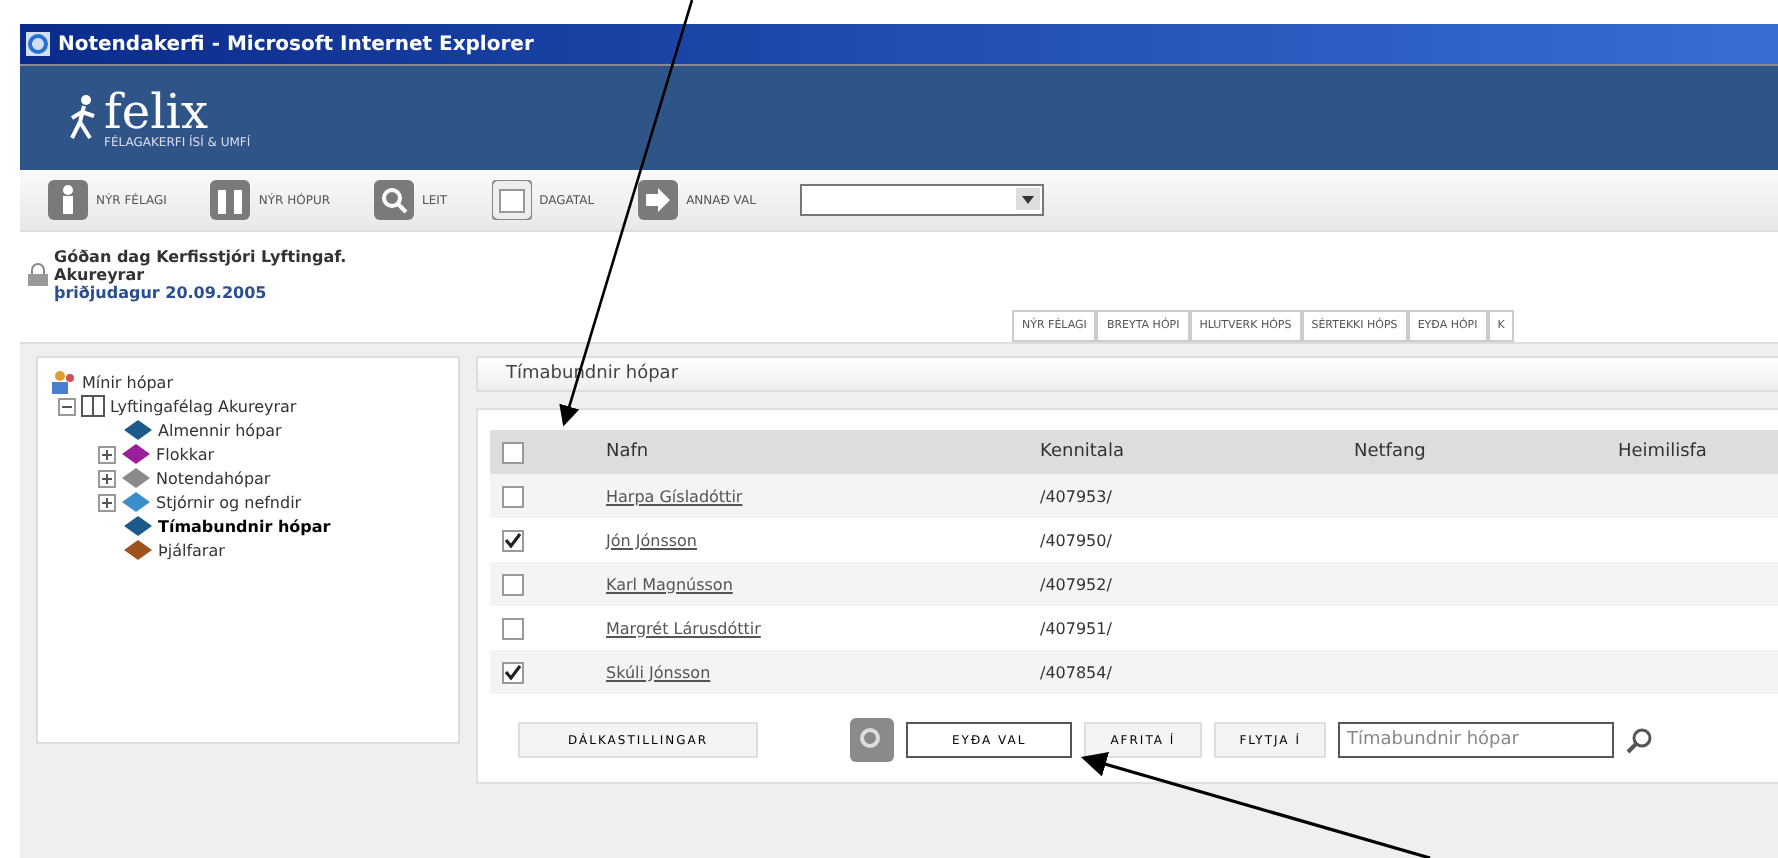 Image resolution: width=1778 pixels, height=858 pixels. What do you see at coordinates (1076, 672) in the screenshot?
I see `table-cell: /407854/` at bounding box center [1076, 672].